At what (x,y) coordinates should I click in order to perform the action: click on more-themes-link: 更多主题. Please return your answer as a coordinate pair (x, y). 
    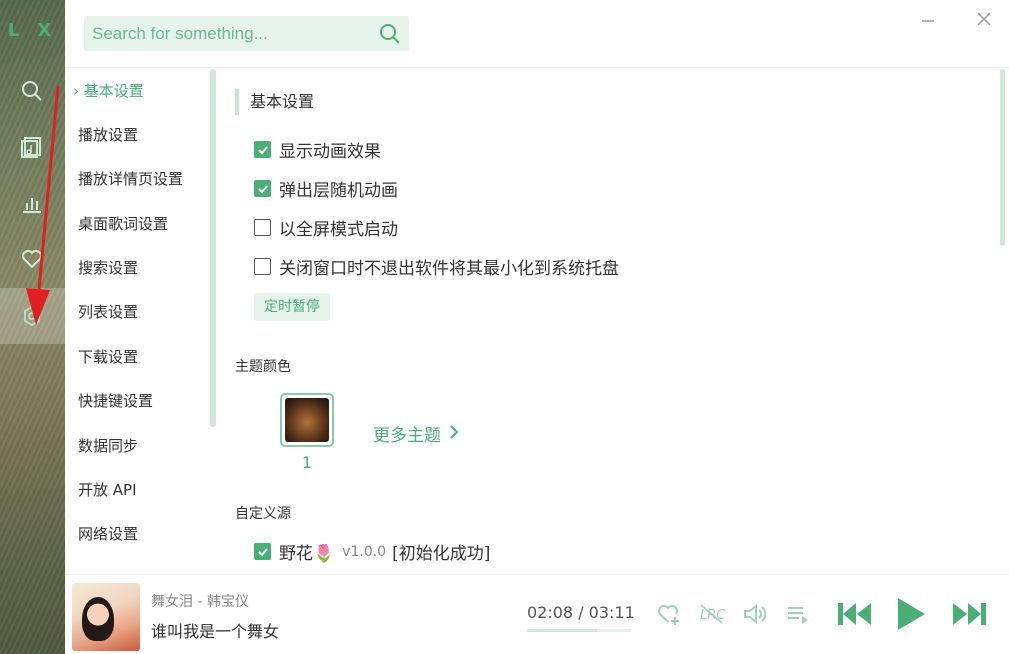
    Looking at the image, I should click on (416, 433).